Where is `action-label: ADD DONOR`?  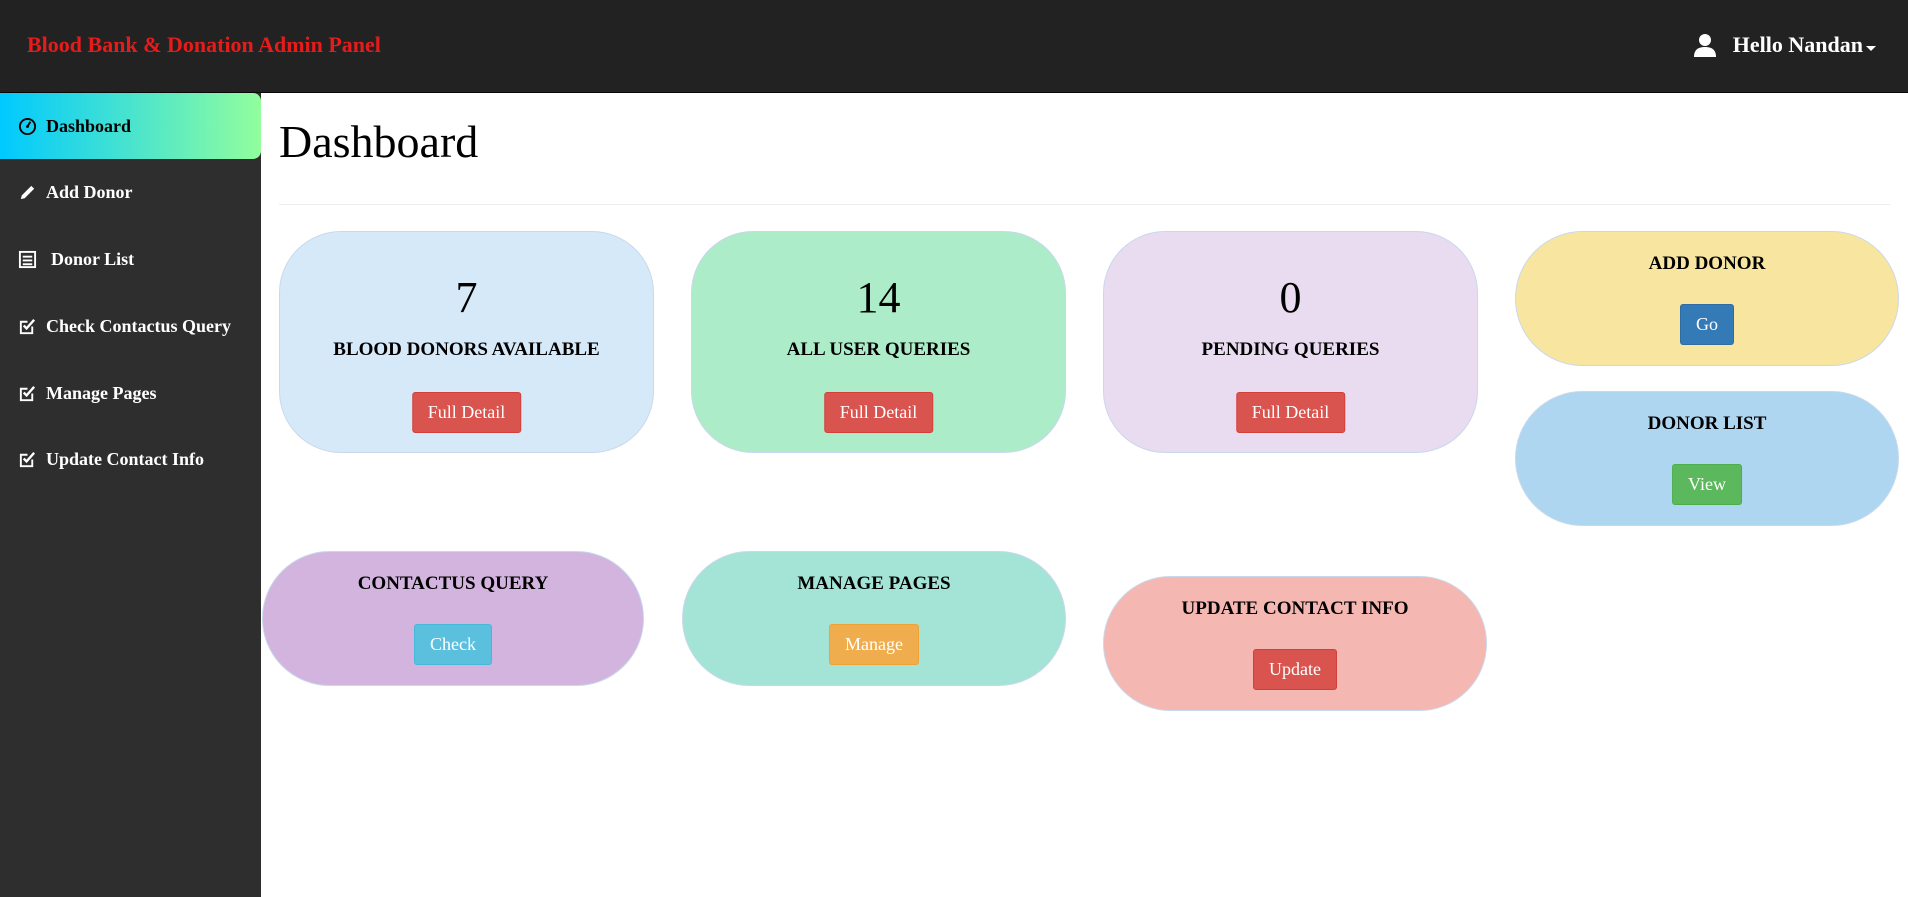 action-label: ADD DONOR is located at coordinates (1707, 263).